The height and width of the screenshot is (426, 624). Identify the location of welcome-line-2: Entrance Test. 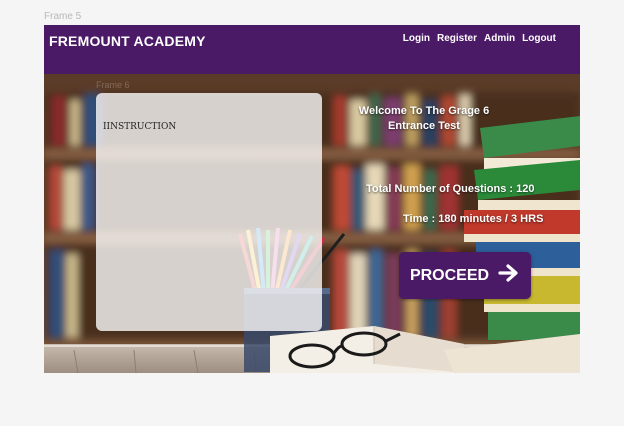
(424, 126).